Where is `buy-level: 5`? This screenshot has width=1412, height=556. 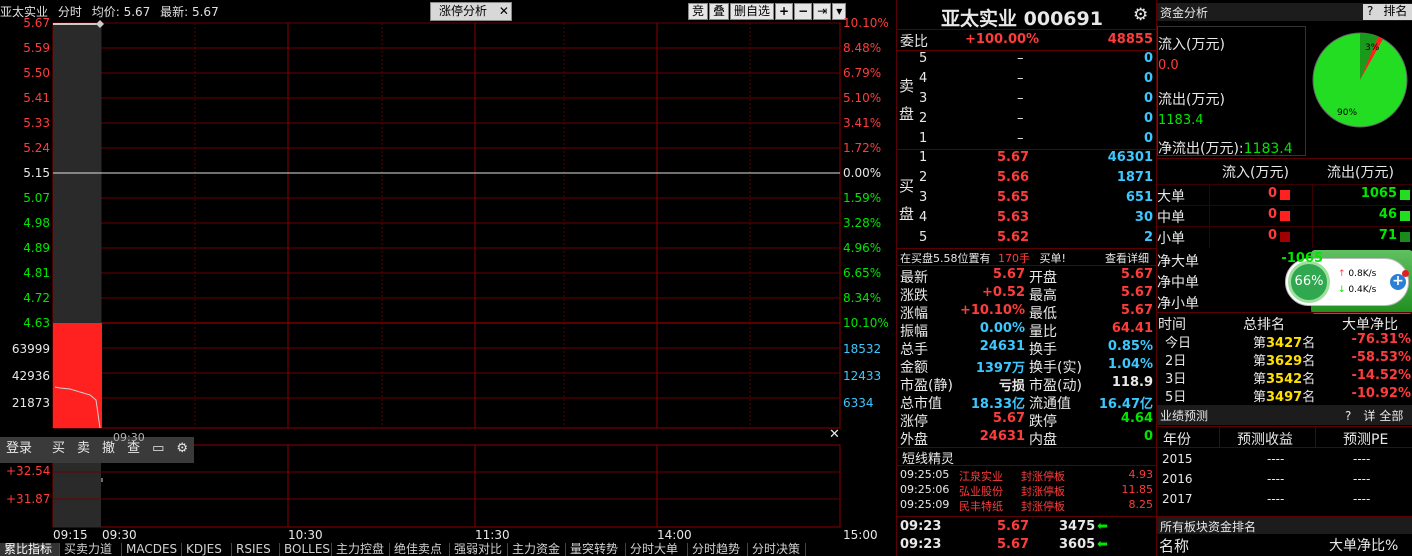
buy-level: 5 is located at coordinates (923, 237).